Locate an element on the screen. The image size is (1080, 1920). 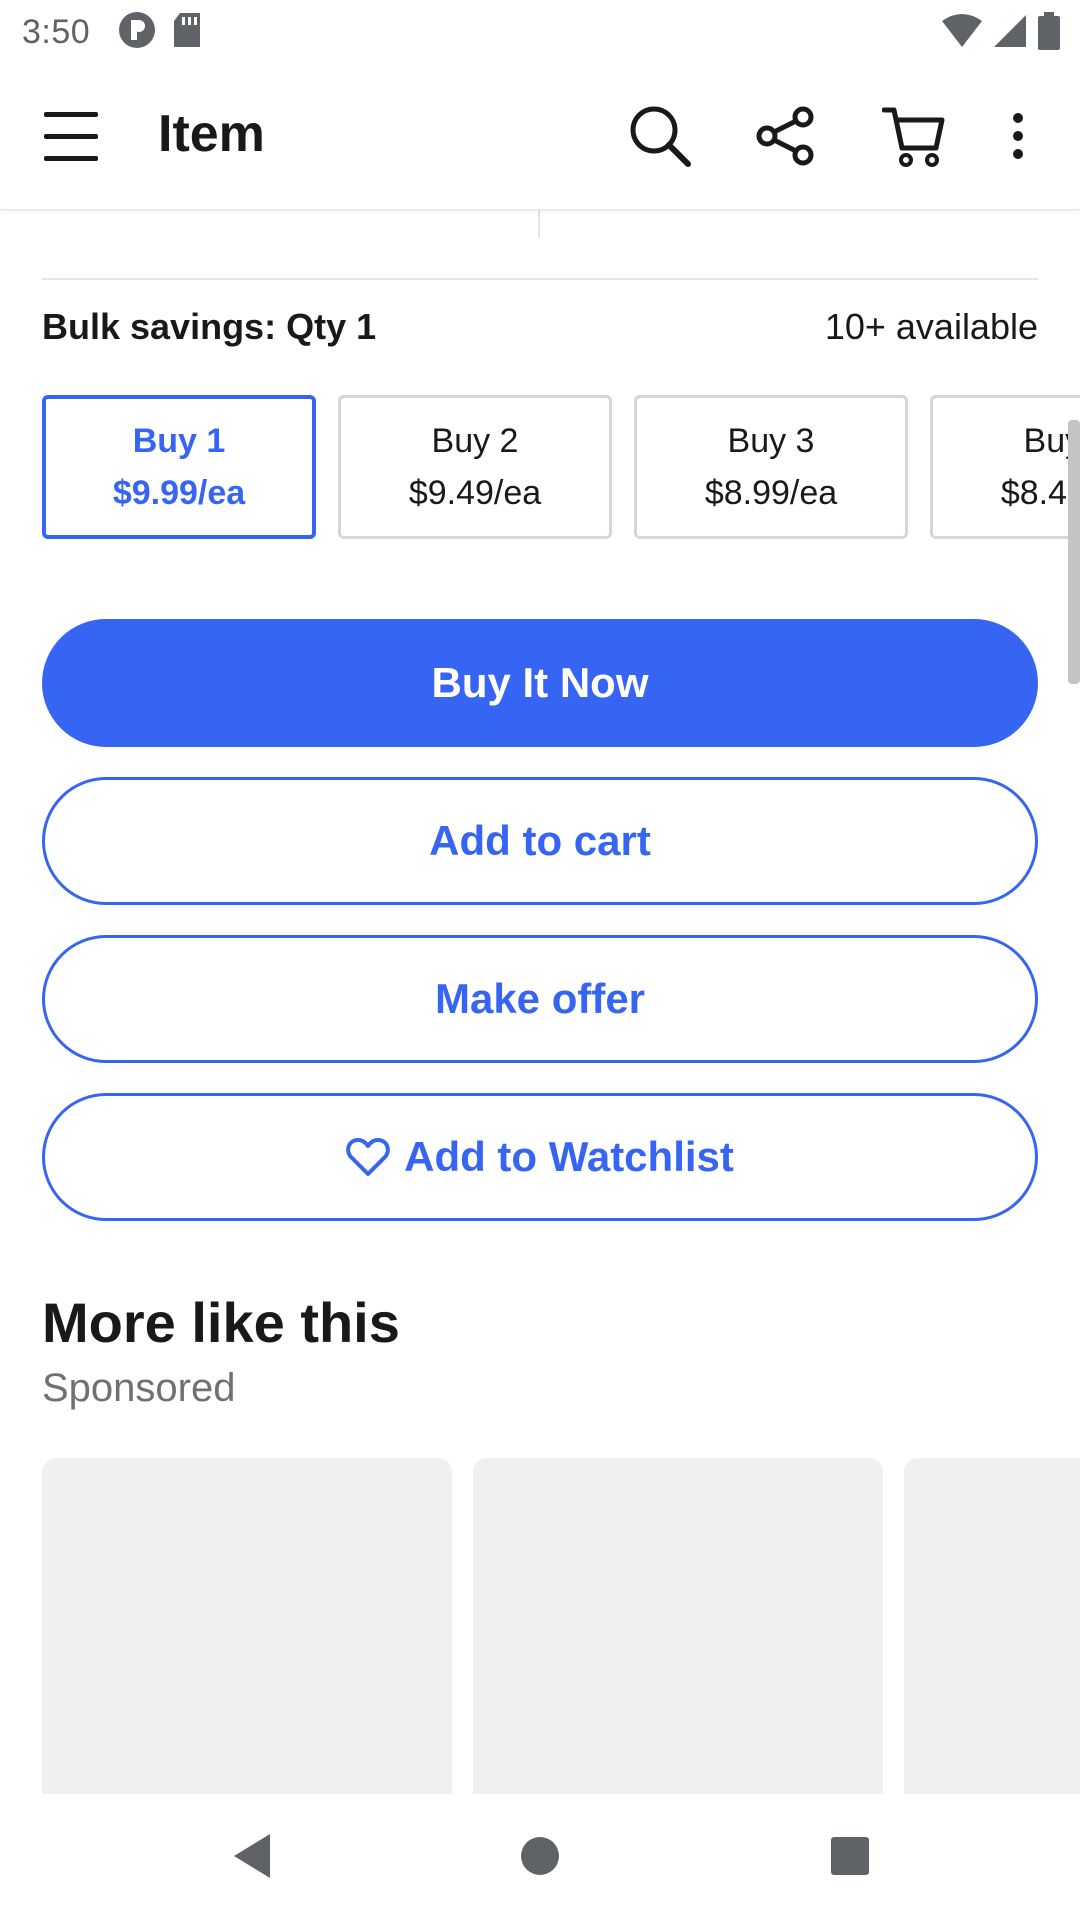
qty-option-1: Buy 1 $9.99/ea is located at coordinates (179, 467).